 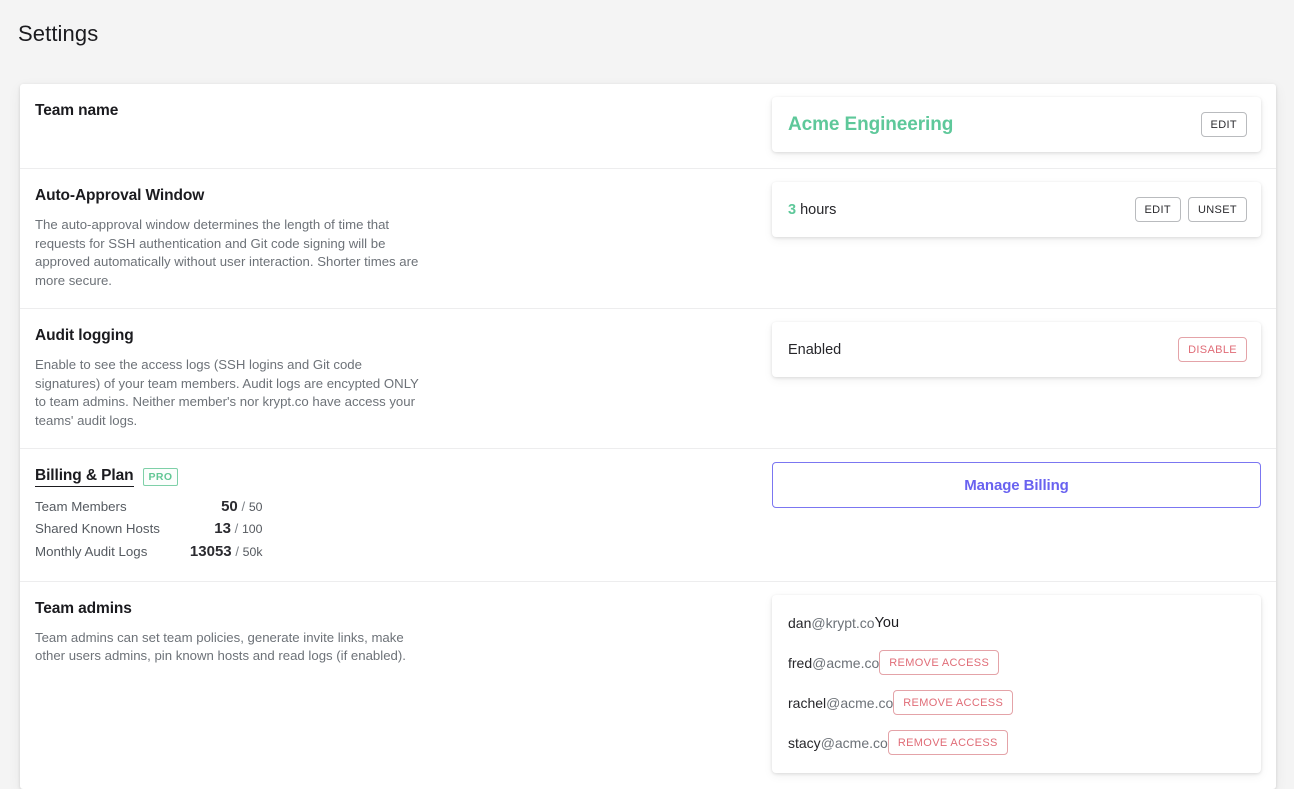 I want to click on list-item: rachel@acme.co REMOVE ACCESS, so click(x=1017, y=703).